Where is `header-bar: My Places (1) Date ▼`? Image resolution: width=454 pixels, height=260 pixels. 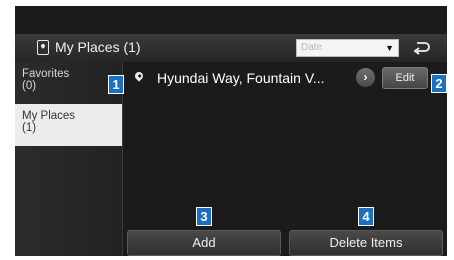 header-bar: My Places (1) Date ▼ is located at coordinates (231, 48).